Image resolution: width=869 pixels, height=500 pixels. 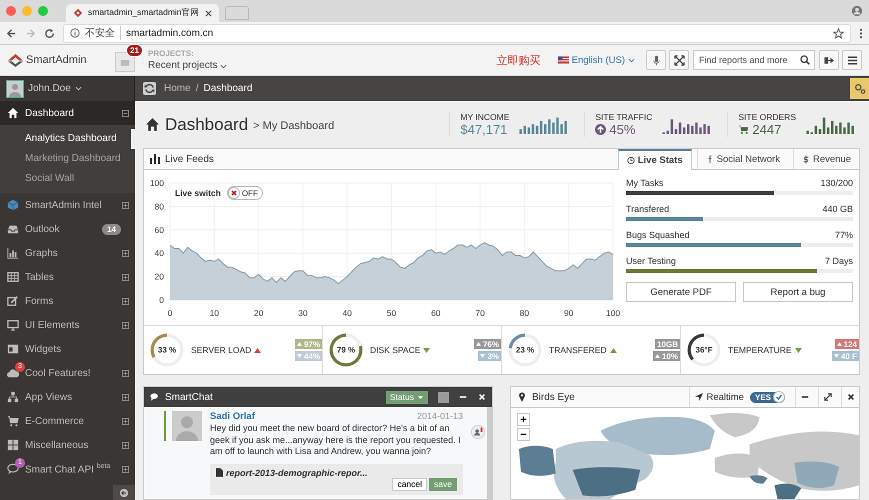 What do you see at coordinates (857, 11) in the screenshot?
I see `profile-icon` at bounding box center [857, 11].